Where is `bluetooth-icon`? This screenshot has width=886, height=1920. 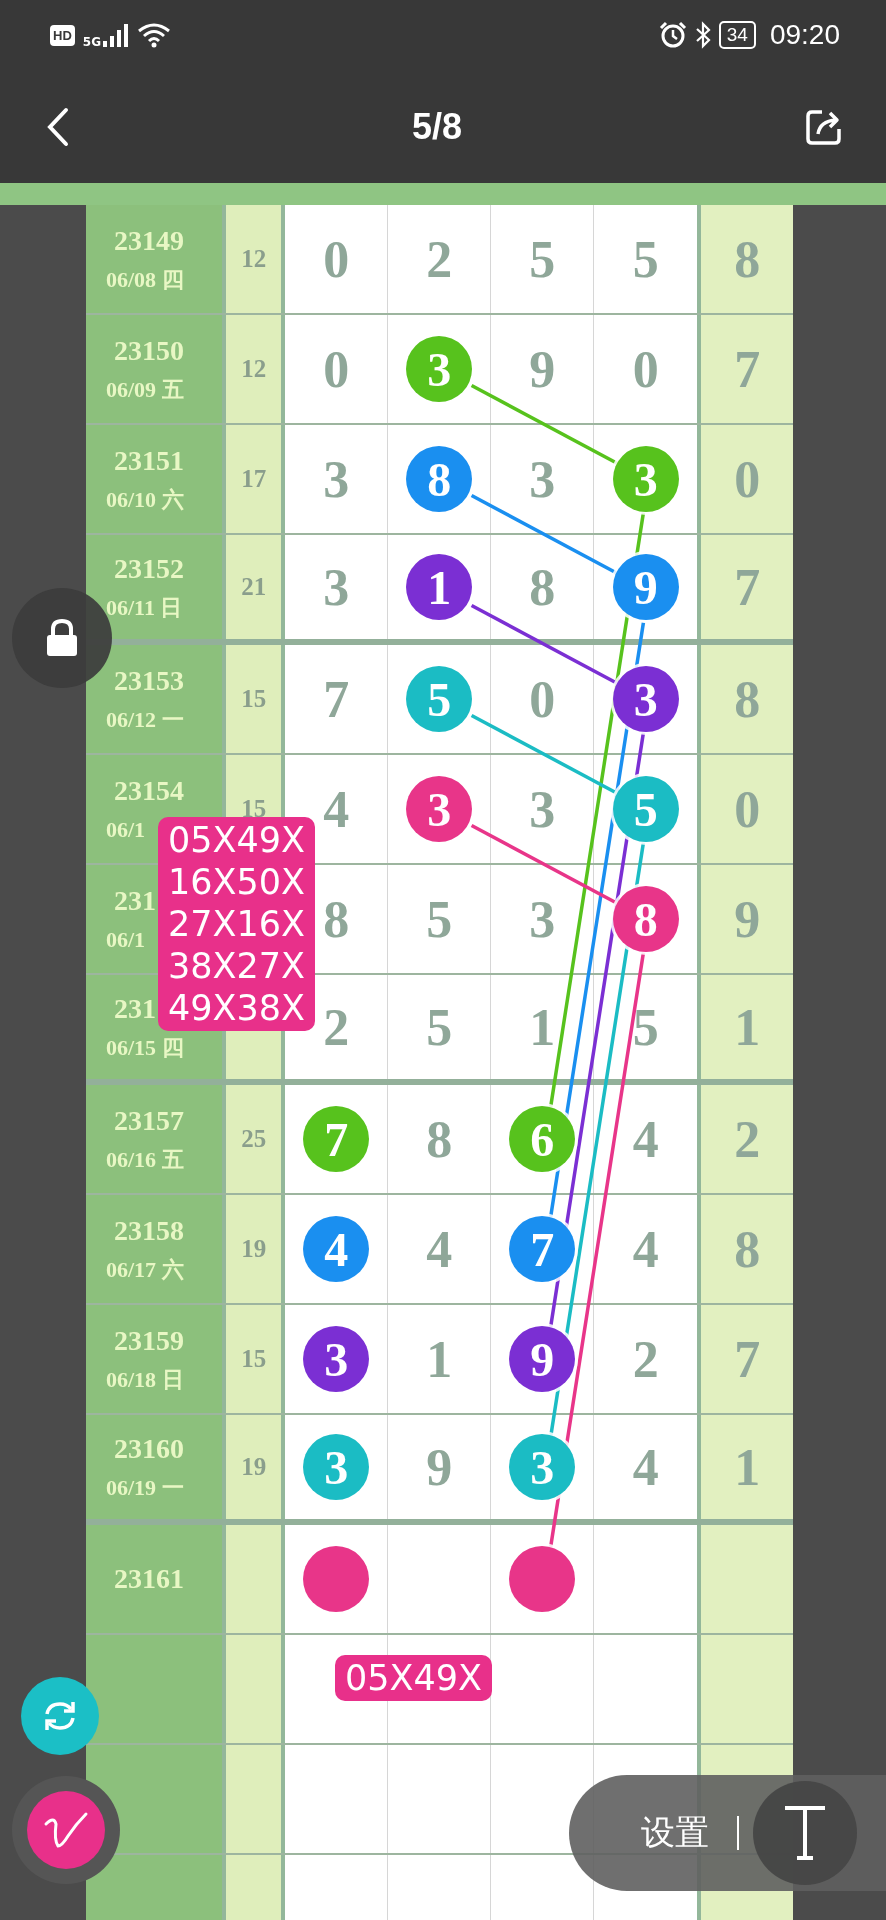 bluetooth-icon is located at coordinates (702, 35).